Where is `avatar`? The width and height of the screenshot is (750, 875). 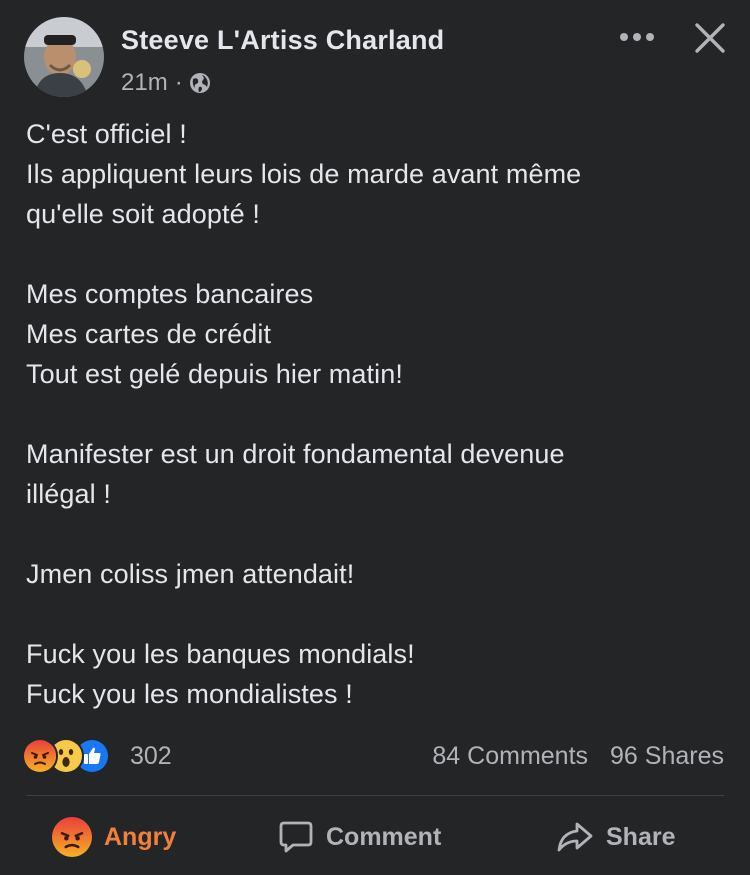
avatar is located at coordinates (64, 57).